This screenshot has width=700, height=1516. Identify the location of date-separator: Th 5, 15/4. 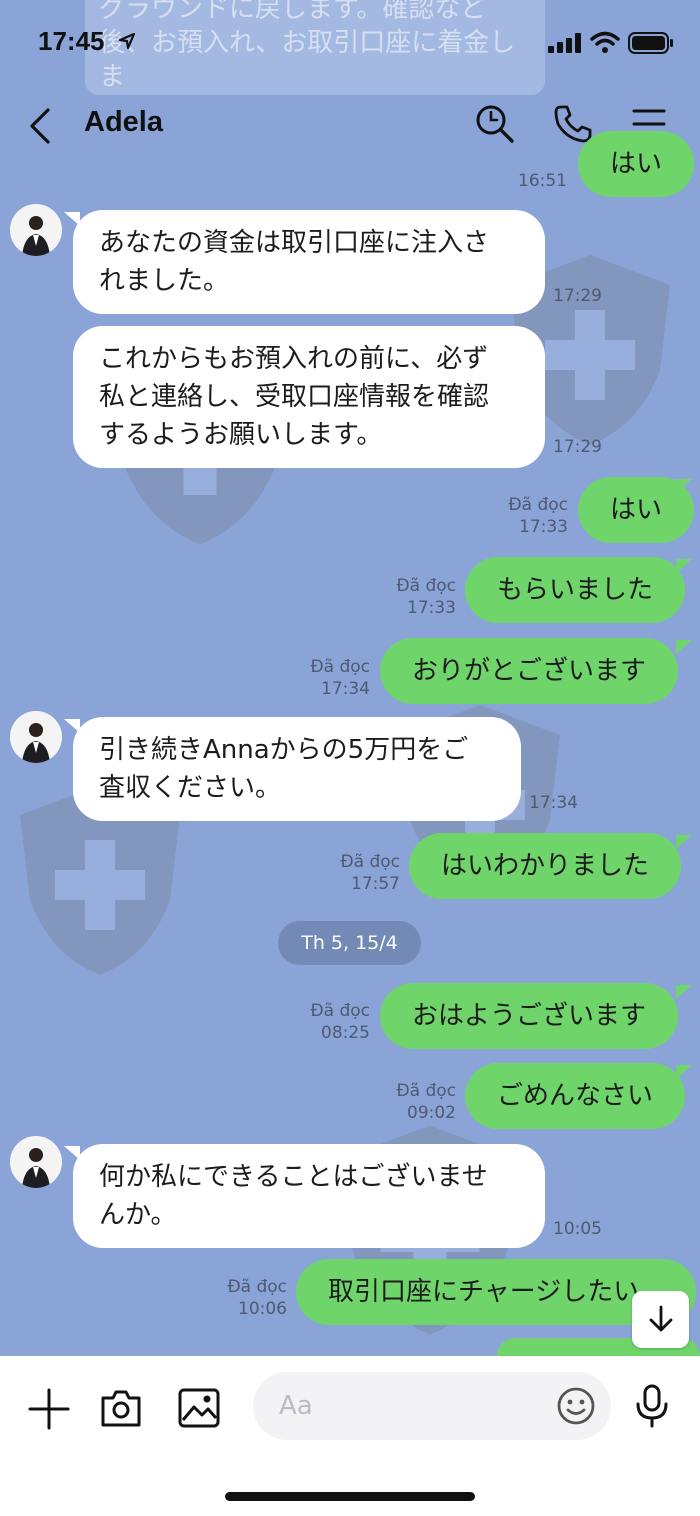
(349, 943).